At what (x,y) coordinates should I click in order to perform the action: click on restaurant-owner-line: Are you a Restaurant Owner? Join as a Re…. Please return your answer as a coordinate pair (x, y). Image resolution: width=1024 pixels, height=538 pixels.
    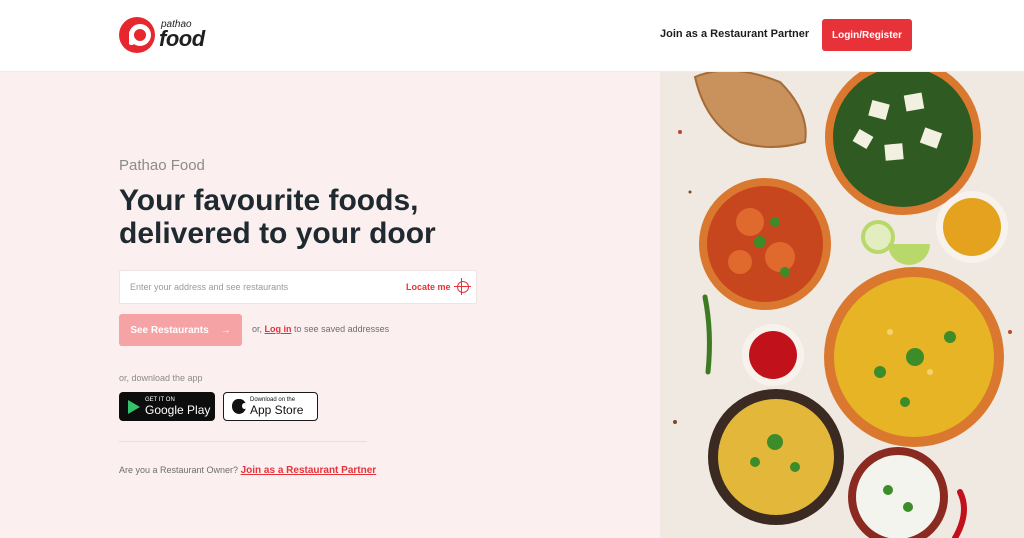
    Looking at the image, I should click on (247, 470).